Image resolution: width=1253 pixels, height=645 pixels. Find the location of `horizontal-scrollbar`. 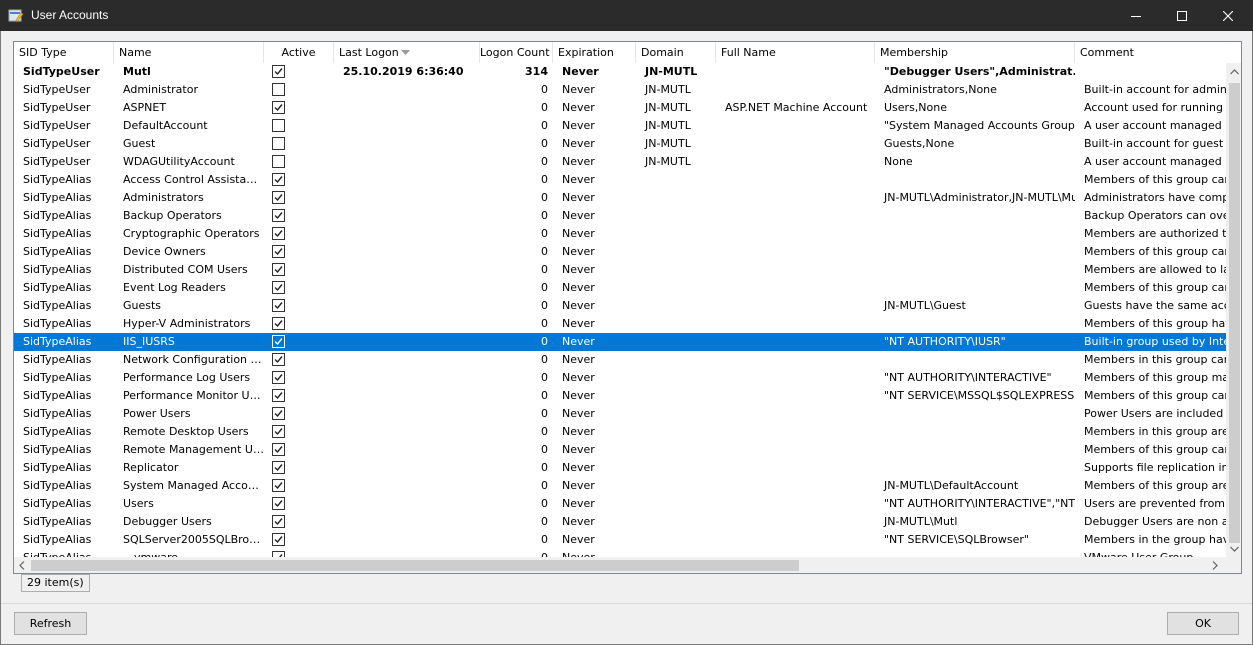

horizontal-scrollbar is located at coordinates (620, 565).